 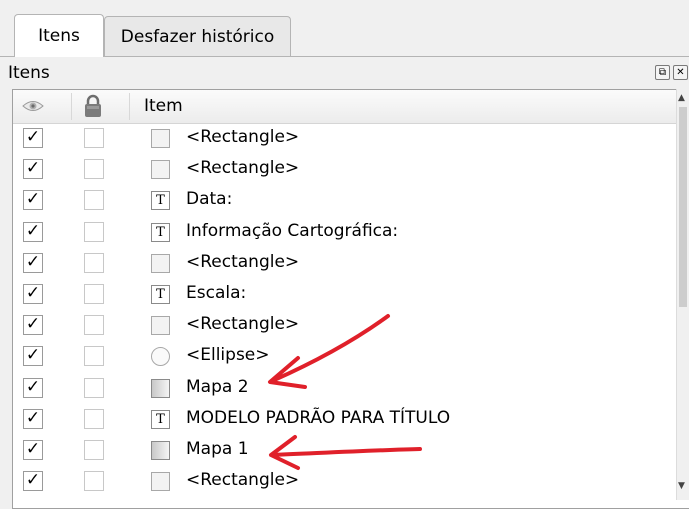 I want to click on item-label: Mapa 2, so click(x=217, y=387).